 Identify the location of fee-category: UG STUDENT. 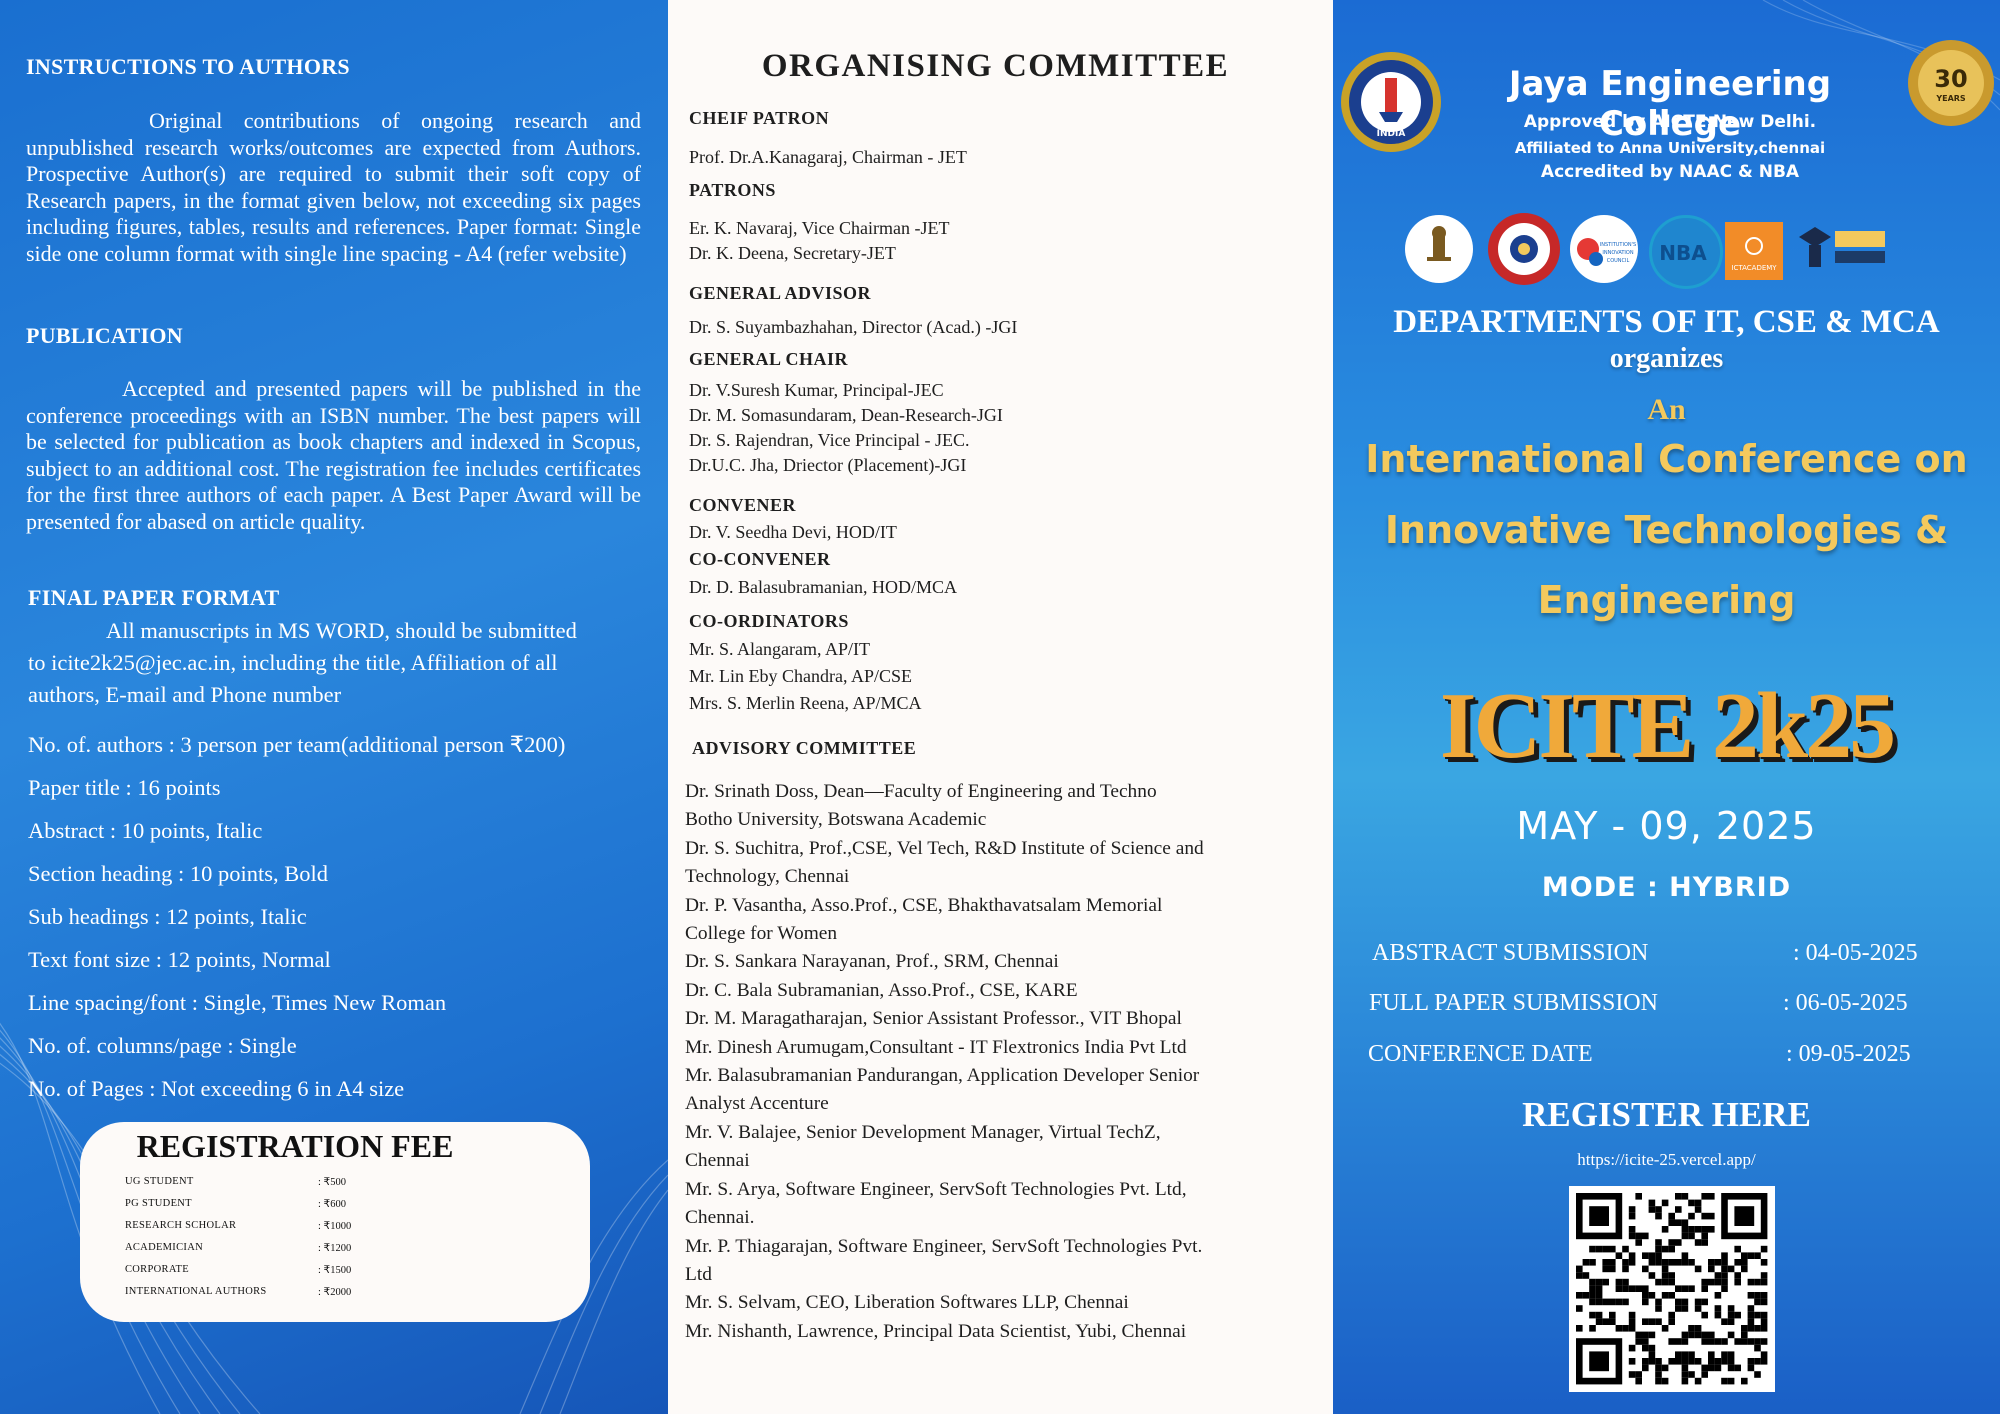
(159, 1181).